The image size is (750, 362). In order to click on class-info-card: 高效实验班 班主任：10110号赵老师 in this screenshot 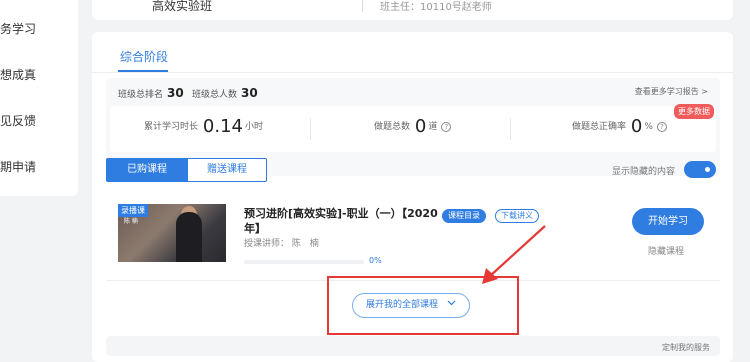, I will do `click(412, 10)`.